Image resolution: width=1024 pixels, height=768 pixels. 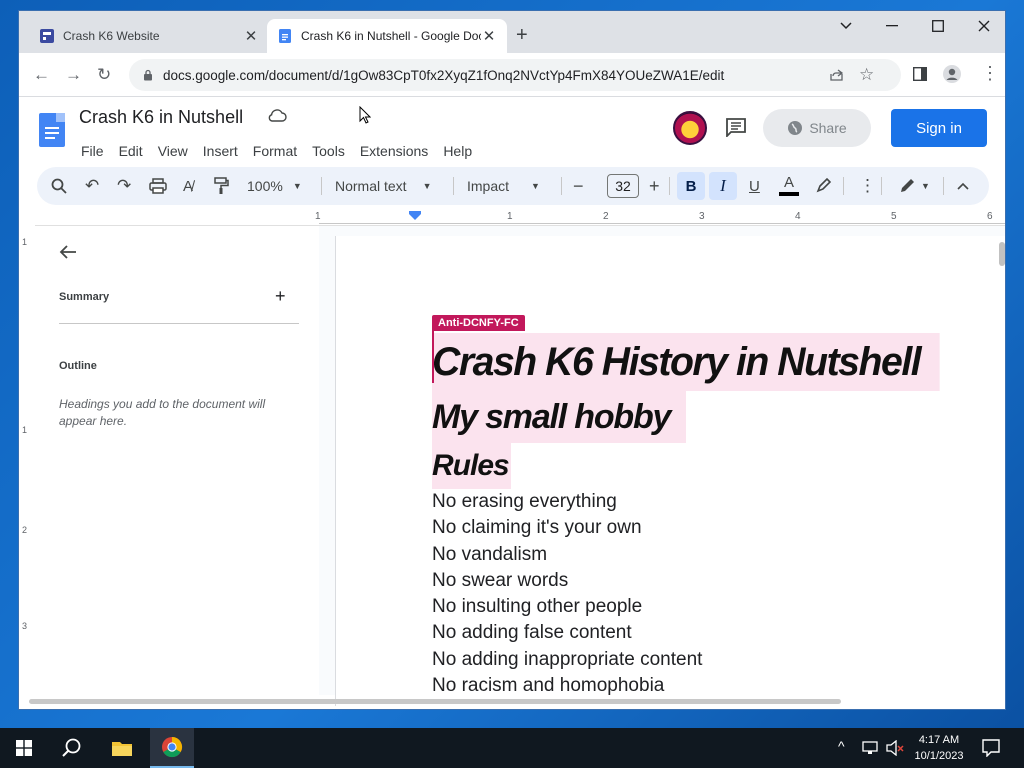 I want to click on search-icon, so click(x=72, y=748).